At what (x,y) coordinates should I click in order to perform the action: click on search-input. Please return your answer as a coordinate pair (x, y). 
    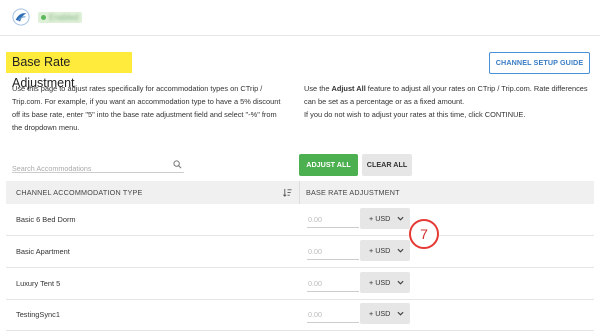
    Looking at the image, I should click on (87, 168).